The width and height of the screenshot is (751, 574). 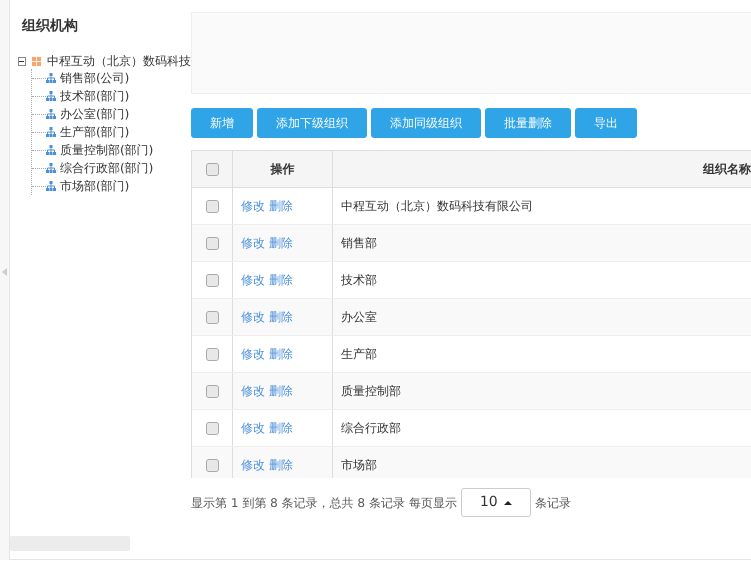 What do you see at coordinates (70, 543) in the screenshot?
I see `scrollbar` at bounding box center [70, 543].